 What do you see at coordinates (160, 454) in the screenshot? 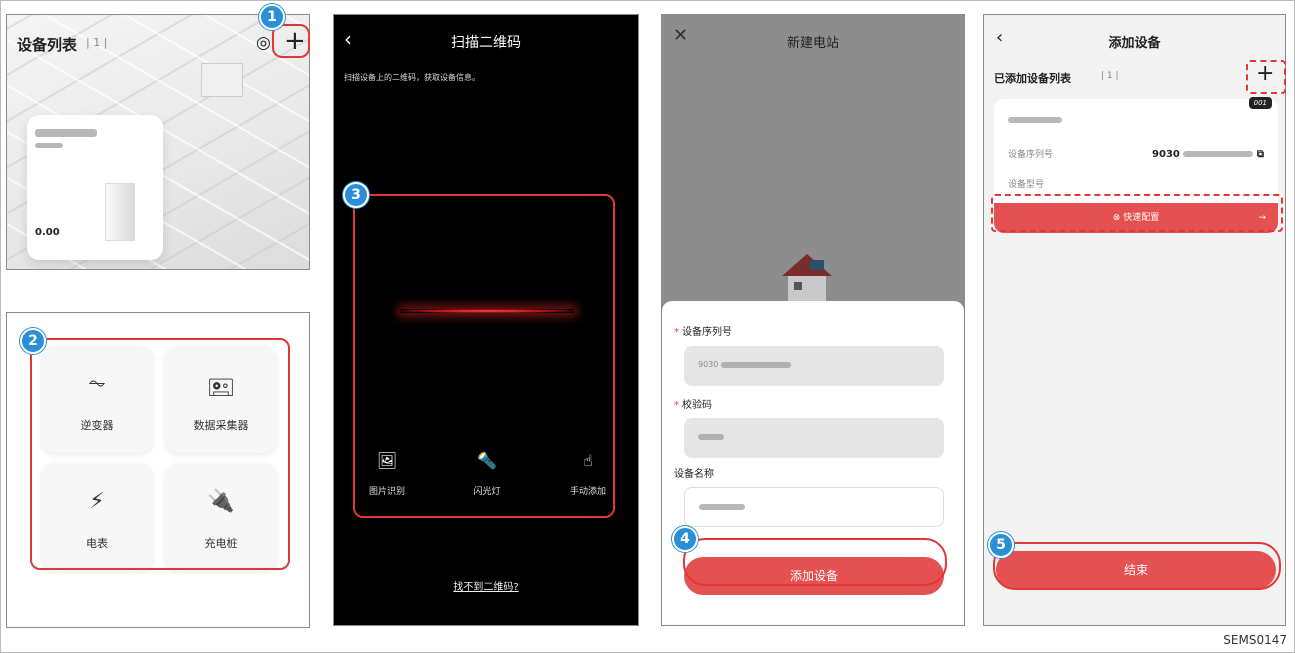
I see `highlight-device-types` at bounding box center [160, 454].